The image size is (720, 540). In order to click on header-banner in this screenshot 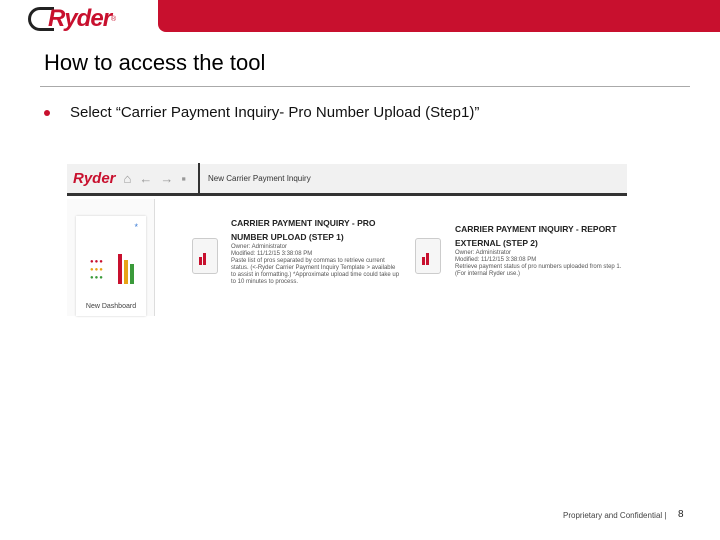, I will do `click(439, 16)`.